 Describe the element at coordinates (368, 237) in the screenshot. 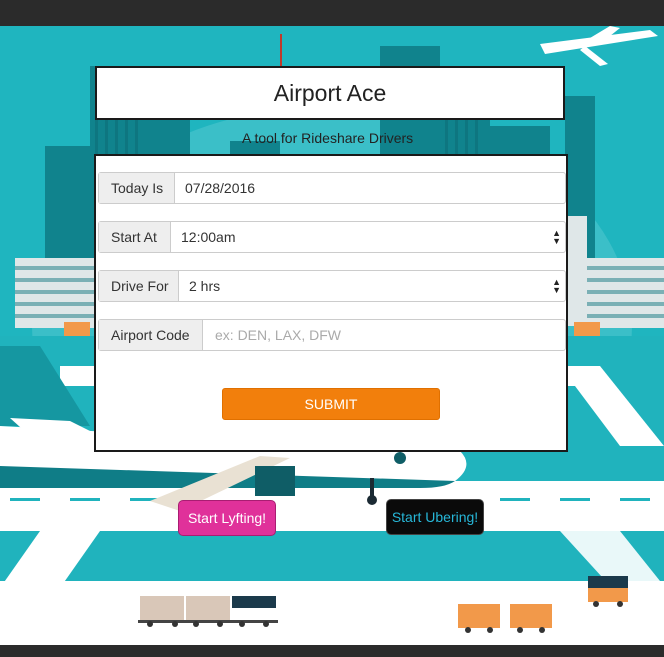

I see `start-select: 12:00am ▲ ▼` at that location.